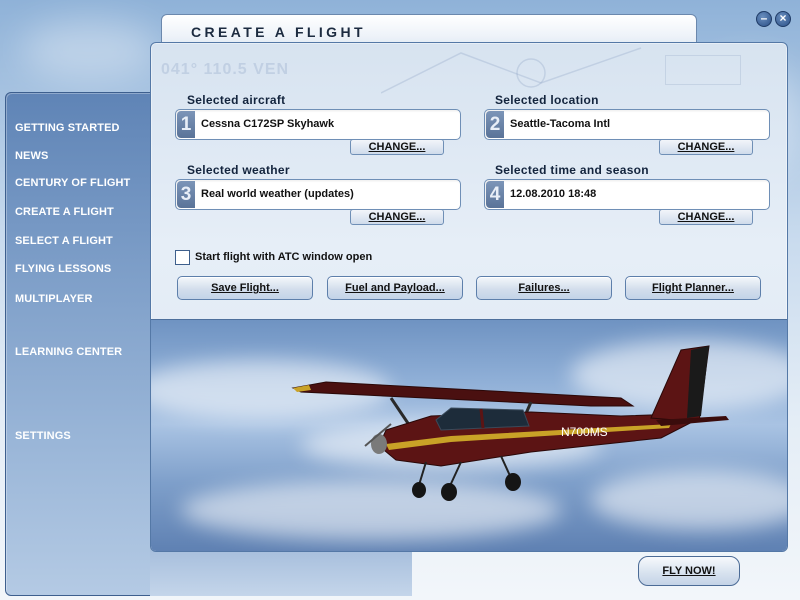 The image size is (800, 600). What do you see at coordinates (277, 194) in the screenshot?
I see `selected-weather-value: Real world weather (updates)` at bounding box center [277, 194].